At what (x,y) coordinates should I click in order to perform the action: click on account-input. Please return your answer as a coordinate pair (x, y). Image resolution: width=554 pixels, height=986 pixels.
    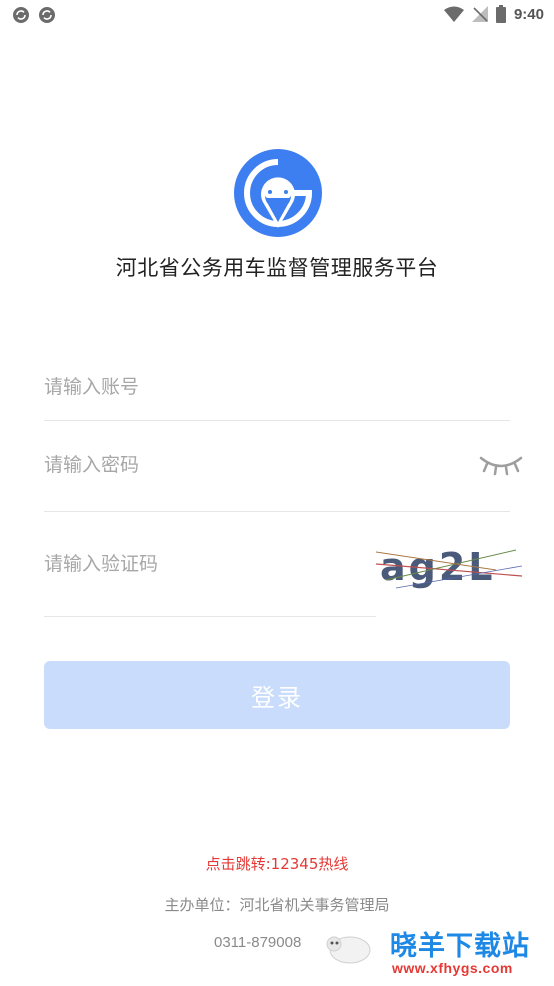
    Looking at the image, I should click on (277, 387).